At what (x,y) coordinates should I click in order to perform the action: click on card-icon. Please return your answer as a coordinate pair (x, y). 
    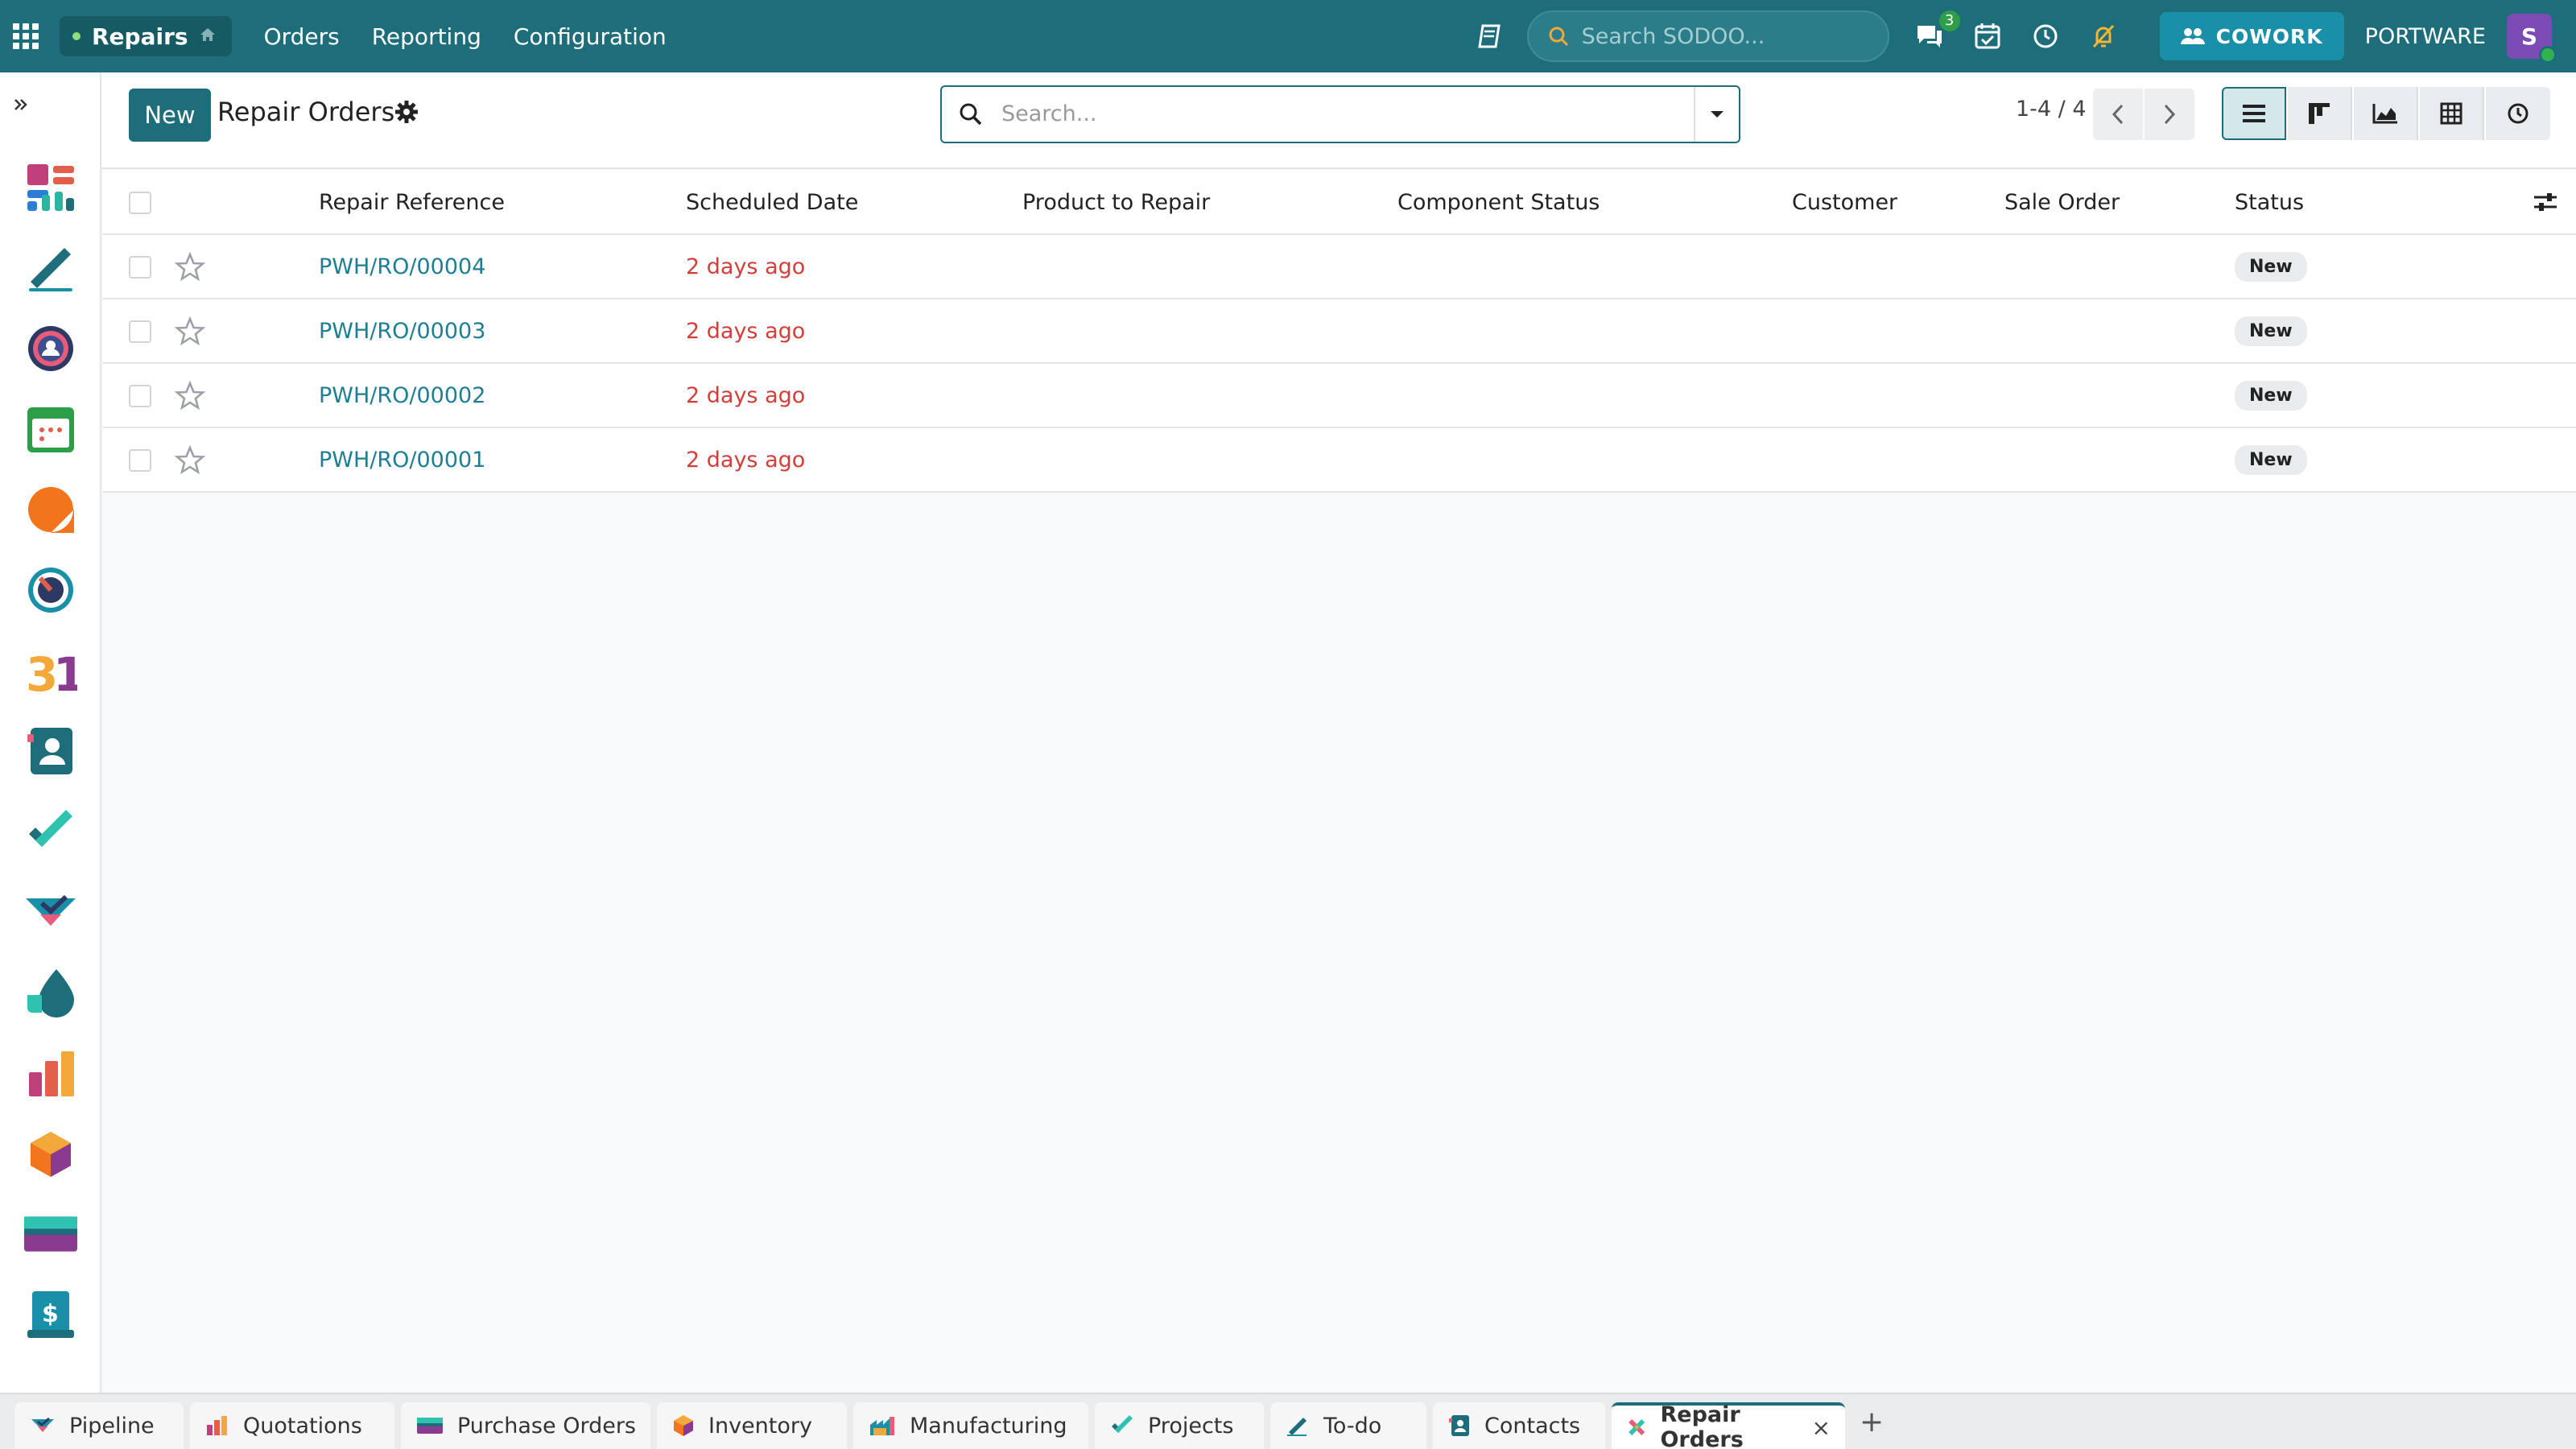
    Looking at the image, I should click on (430, 1426).